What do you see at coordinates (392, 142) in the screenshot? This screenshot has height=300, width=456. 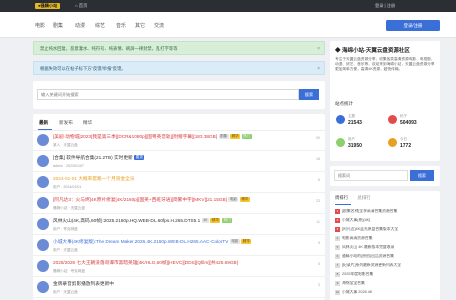 I see `today-icon` at bounding box center [392, 142].